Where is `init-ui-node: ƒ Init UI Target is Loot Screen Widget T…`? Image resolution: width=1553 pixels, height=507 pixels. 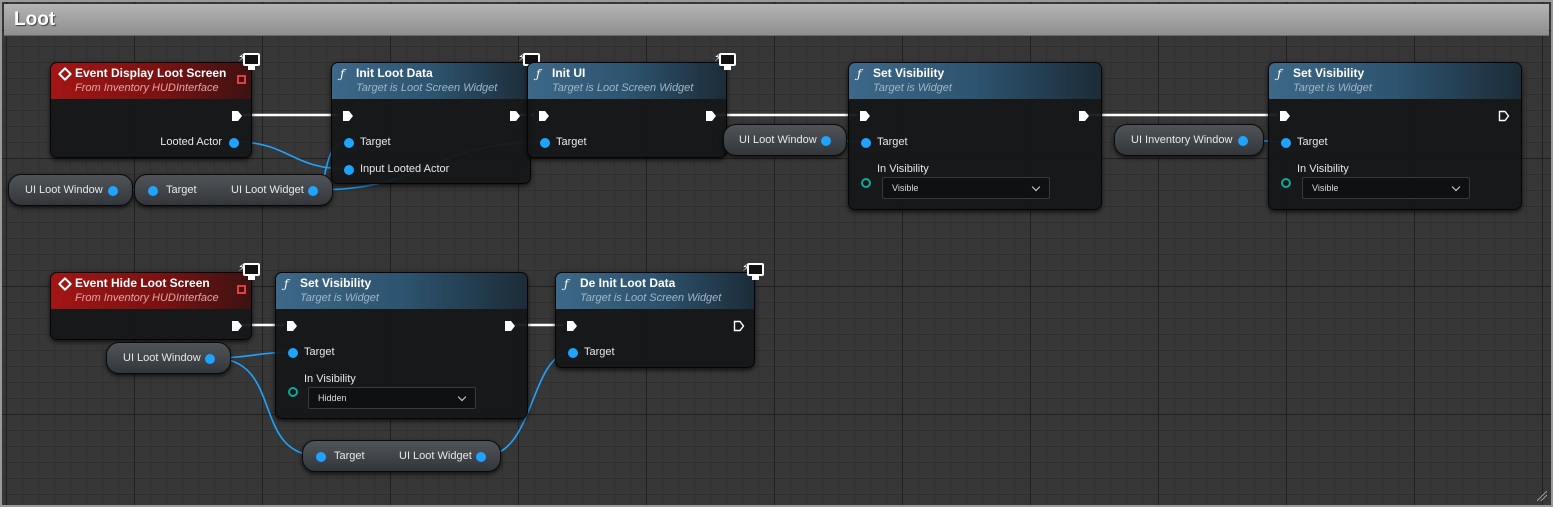
init-ui-node: ƒ Init UI Target is Loot Screen Widget T… is located at coordinates (627, 110).